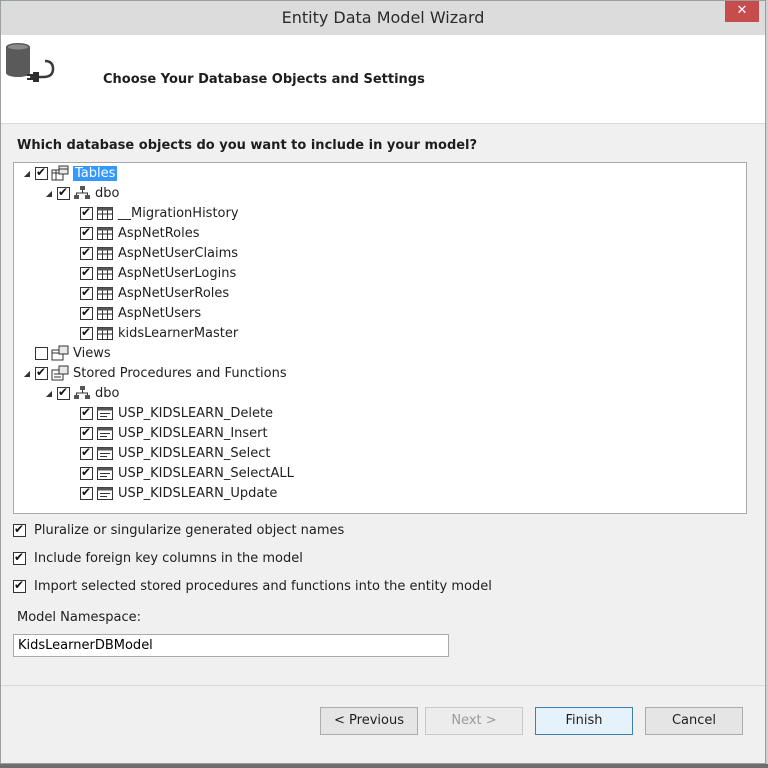 The height and width of the screenshot is (768, 768). I want to click on tree-item-table: kidsLearnerMaster, so click(159, 333).